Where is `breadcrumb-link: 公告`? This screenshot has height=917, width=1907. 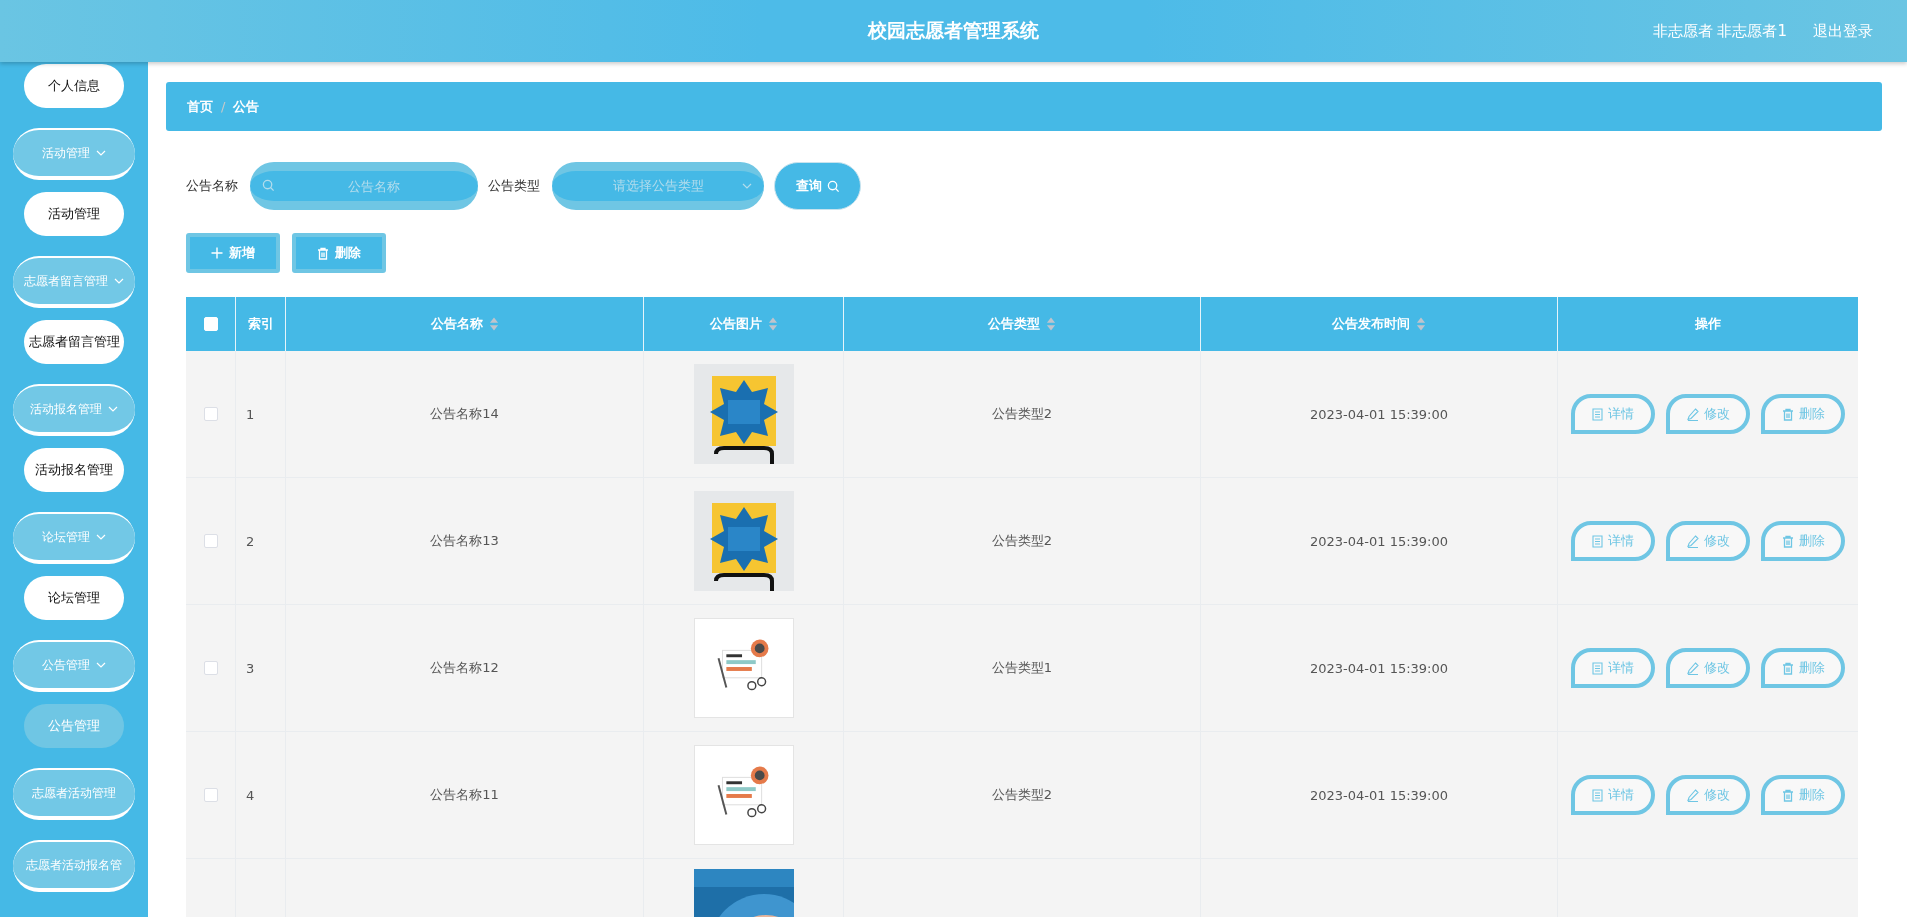 breadcrumb-link: 公告 is located at coordinates (246, 106).